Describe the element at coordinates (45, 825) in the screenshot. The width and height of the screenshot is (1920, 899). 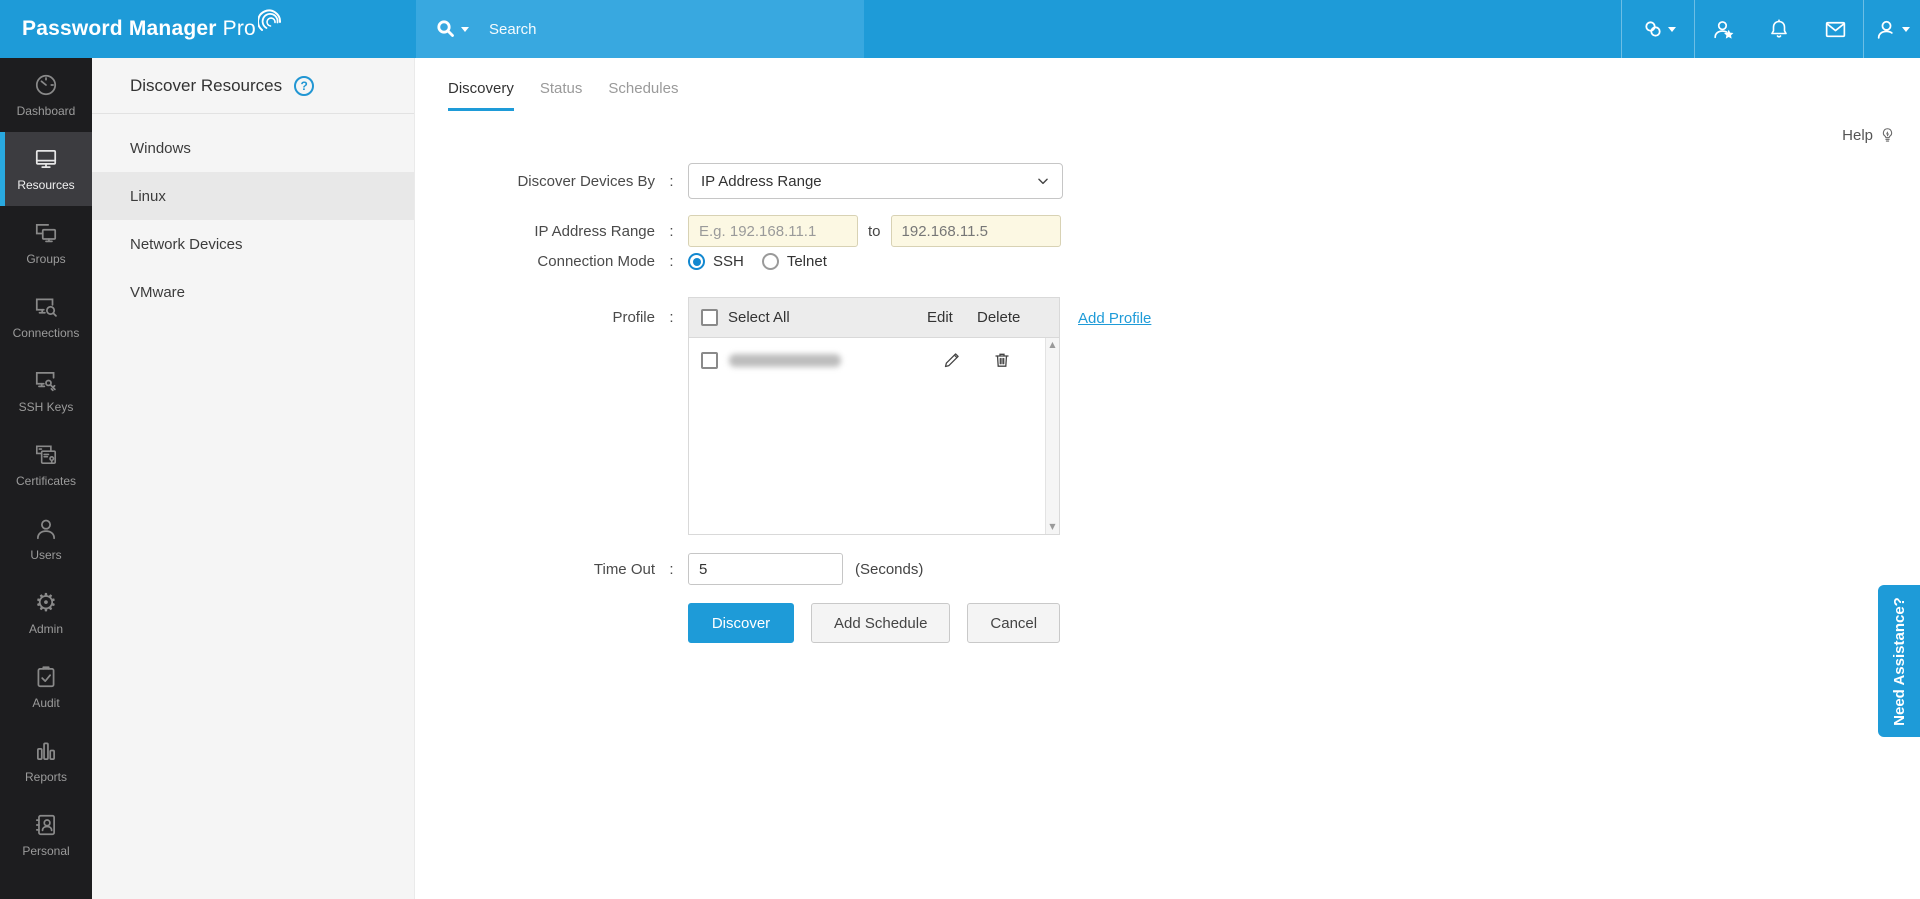
I see `address-book-icon` at that location.